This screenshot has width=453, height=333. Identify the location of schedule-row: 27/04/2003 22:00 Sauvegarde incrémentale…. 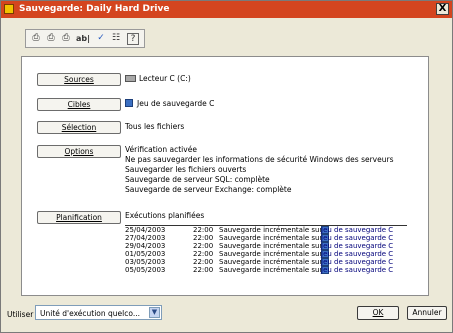
(266, 238).